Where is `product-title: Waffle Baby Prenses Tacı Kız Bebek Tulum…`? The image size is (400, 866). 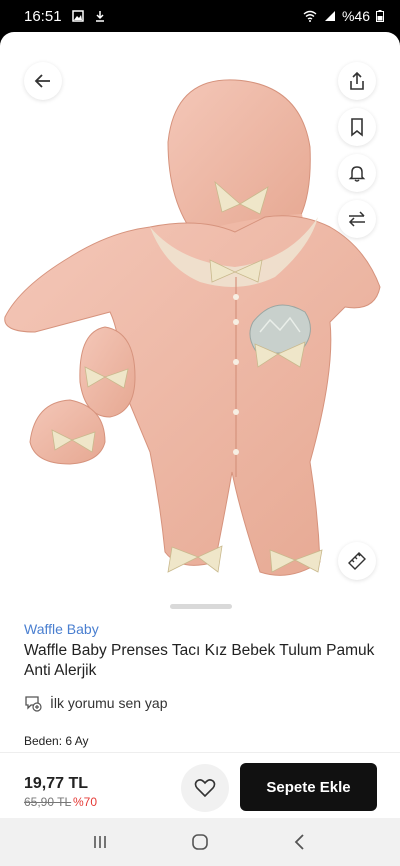 product-title: Waffle Baby Prenses Tacı Kız Bebek Tulum… is located at coordinates (199, 660).